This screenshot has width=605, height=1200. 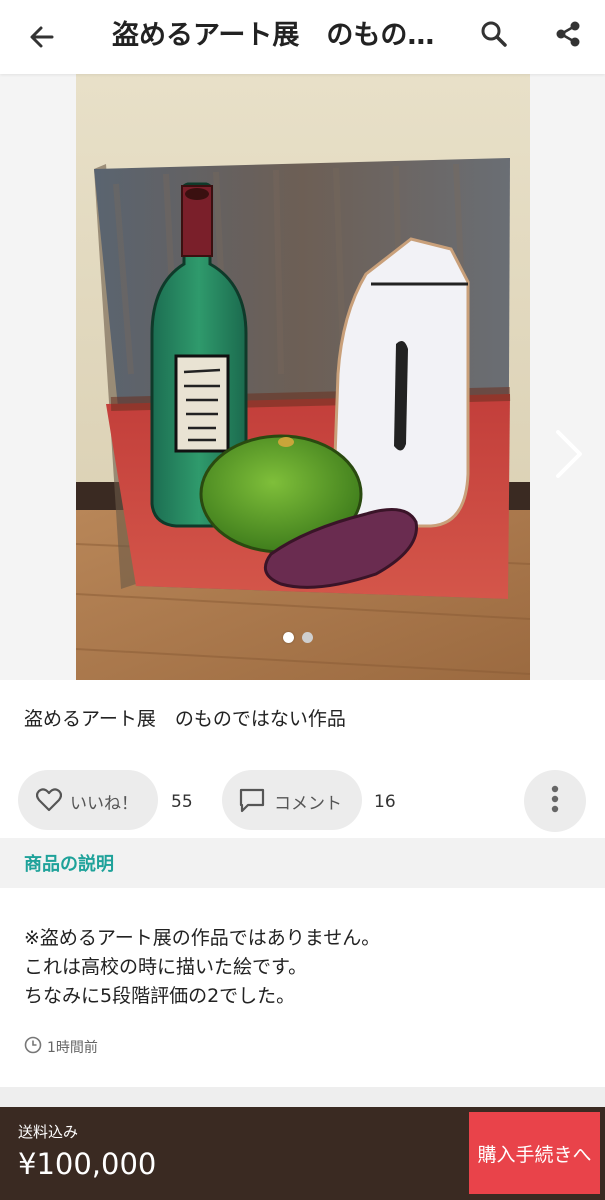 What do you see at coordinates (277, 35) in the screenshot?
I see `page-title: 盗めるアート展 のものではない作品` at bounding box center [277, 35].